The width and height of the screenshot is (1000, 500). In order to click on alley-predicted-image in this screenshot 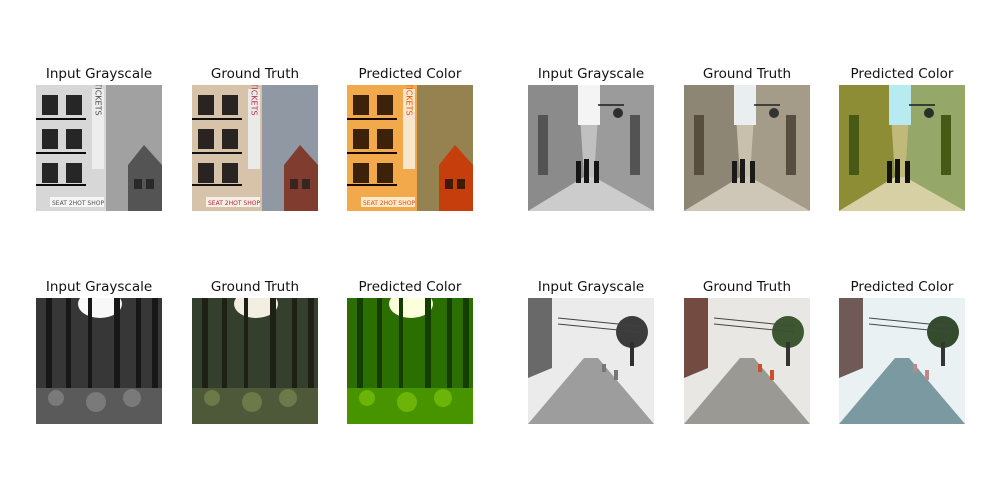, I will do `click(902, 148)`.